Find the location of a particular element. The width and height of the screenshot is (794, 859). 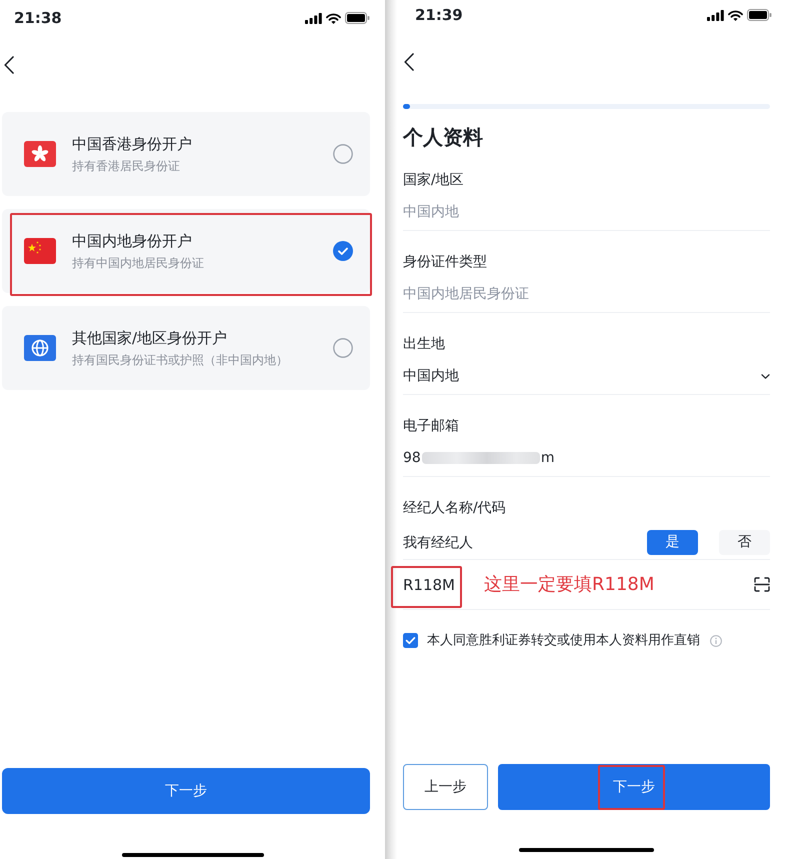

account-type-card: 中国香港身份开户 持有香港居民身份证 is located at coordinates (186, 154).